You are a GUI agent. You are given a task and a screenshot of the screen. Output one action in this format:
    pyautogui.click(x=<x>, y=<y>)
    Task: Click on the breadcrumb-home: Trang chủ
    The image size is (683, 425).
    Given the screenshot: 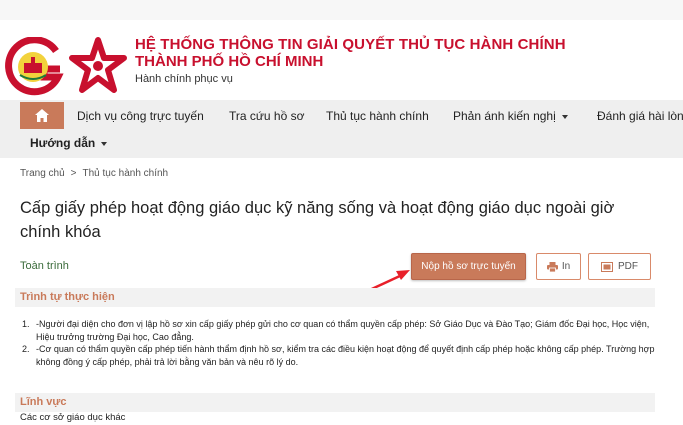 What is the action you would take?
    pyautogui.click(x=42, y=173)
    